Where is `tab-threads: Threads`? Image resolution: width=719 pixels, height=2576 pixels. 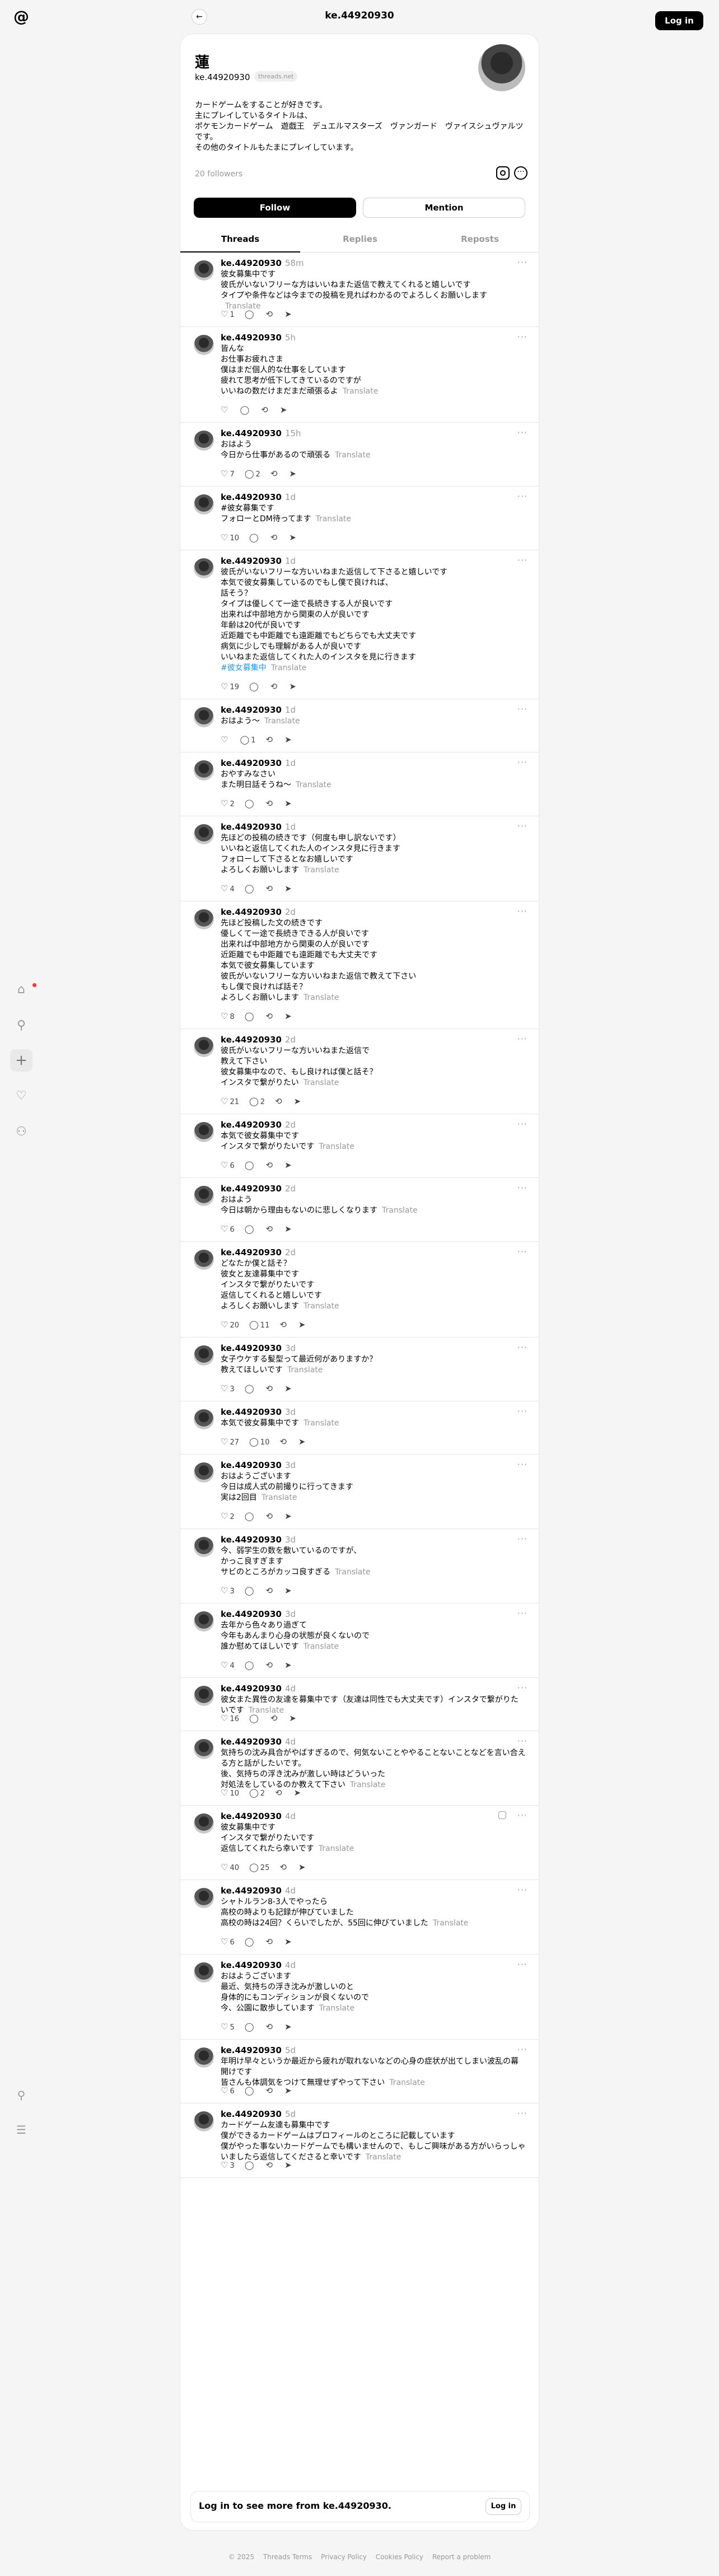
tab-threads: Threads is located at coordinates (240, 239).